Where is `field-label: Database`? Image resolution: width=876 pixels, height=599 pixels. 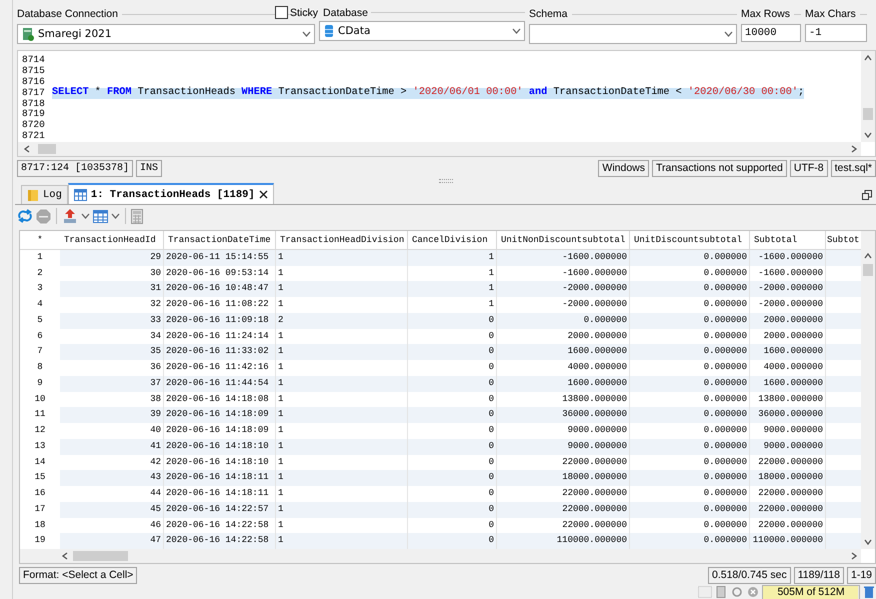
field-label: Database is located at coordinates (345, 12).